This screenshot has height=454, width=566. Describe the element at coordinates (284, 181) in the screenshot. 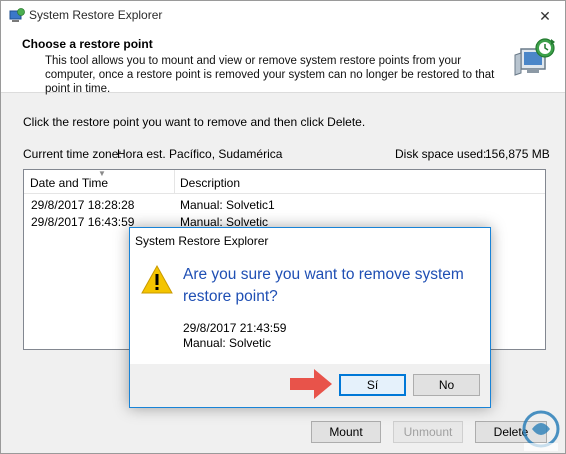

I see `list-header: Date and Time ▼ Description` at that location.